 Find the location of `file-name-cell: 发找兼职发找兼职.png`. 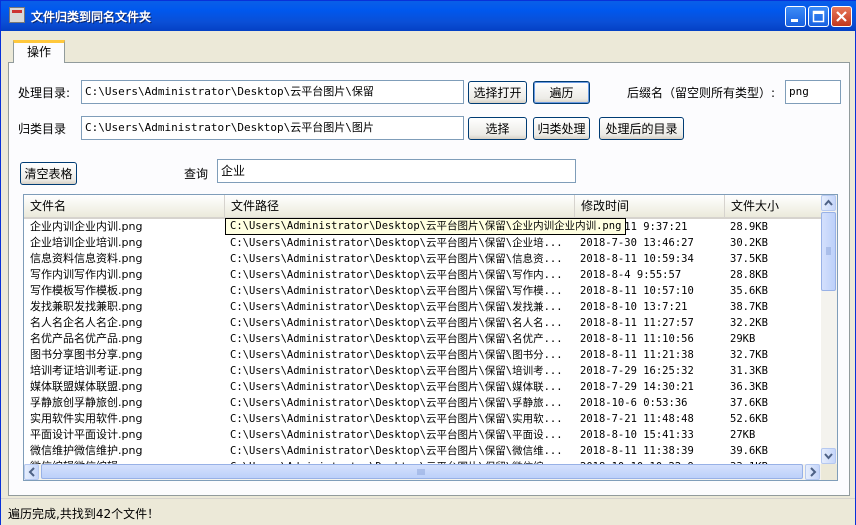

file-name-cell: 发找兼职发找兼职.png is located at coordinates (86, 306).